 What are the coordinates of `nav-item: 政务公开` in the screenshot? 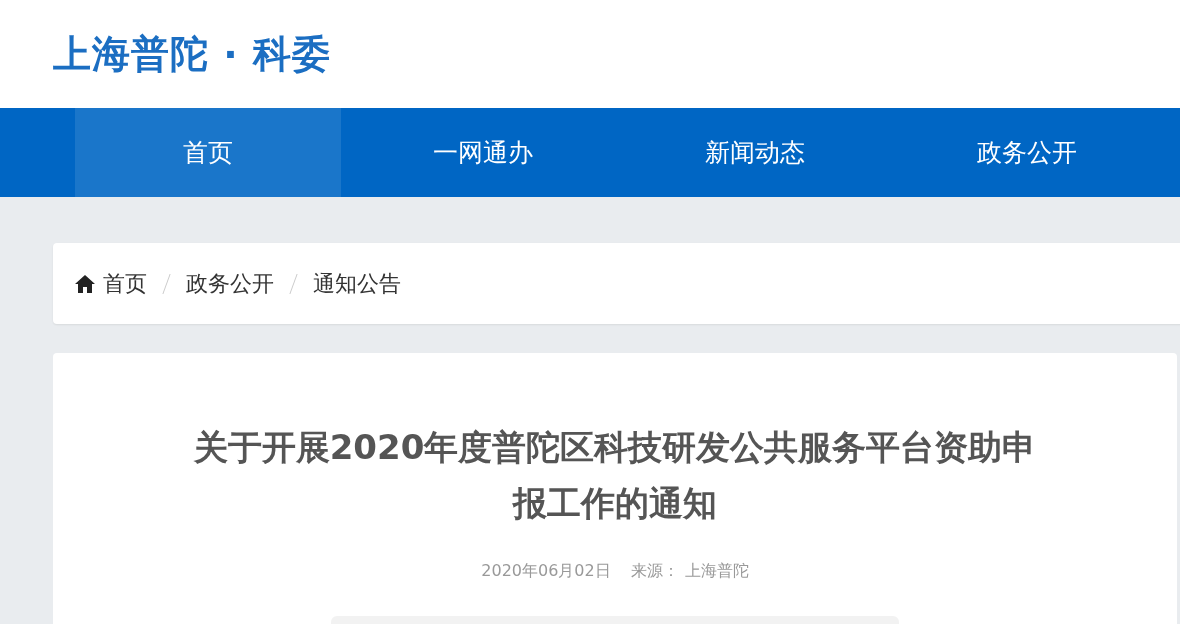 It's located at (1027, 152).